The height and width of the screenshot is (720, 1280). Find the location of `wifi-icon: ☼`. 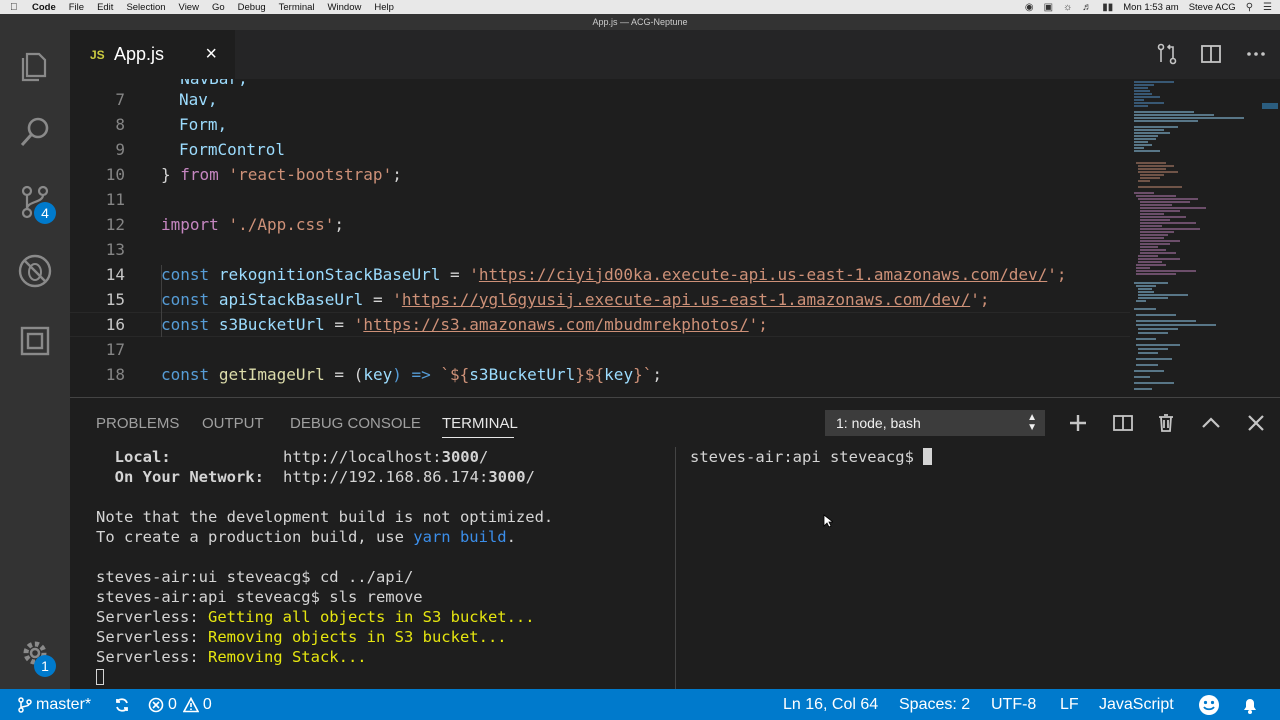

wifi-icon: ☼ is located at coordinates (1067, 7).